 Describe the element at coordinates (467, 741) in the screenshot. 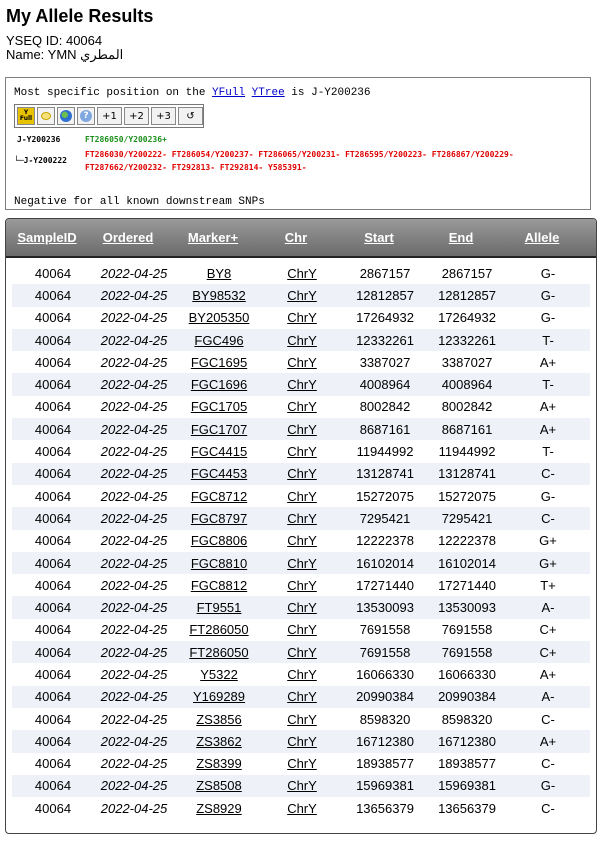

I see `end-position-cell: 16712380` at that location.